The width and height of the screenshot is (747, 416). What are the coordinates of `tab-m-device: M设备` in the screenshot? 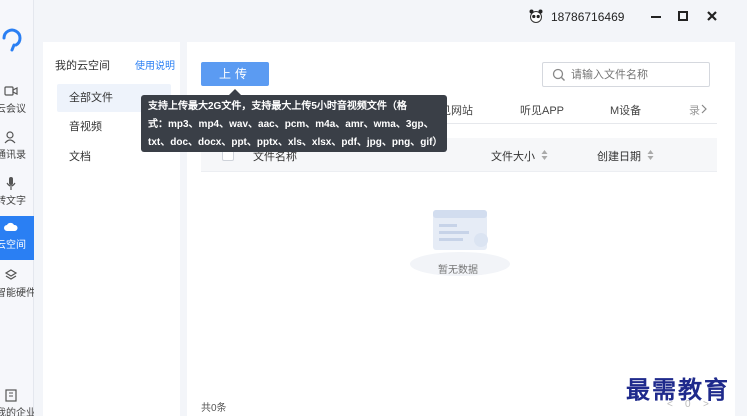 It's located at (625, 110).